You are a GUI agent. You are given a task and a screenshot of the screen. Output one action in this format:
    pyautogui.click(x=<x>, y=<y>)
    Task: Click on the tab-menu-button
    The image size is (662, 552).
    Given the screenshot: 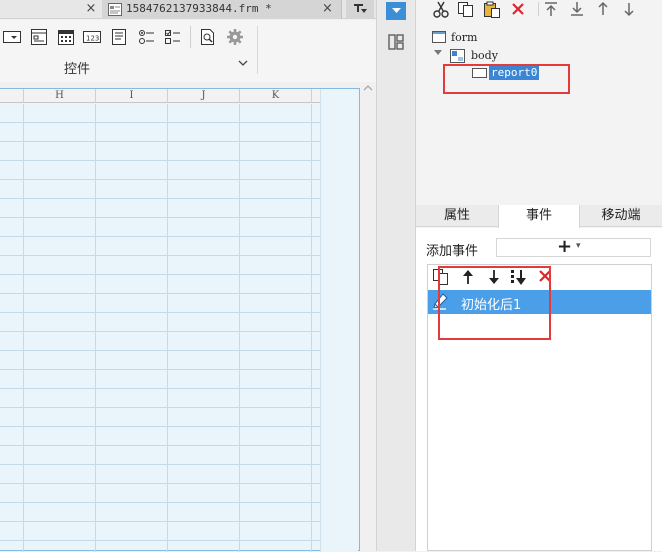 What is the action you would take?
    pyautogui.click(x=360, y=9)
    